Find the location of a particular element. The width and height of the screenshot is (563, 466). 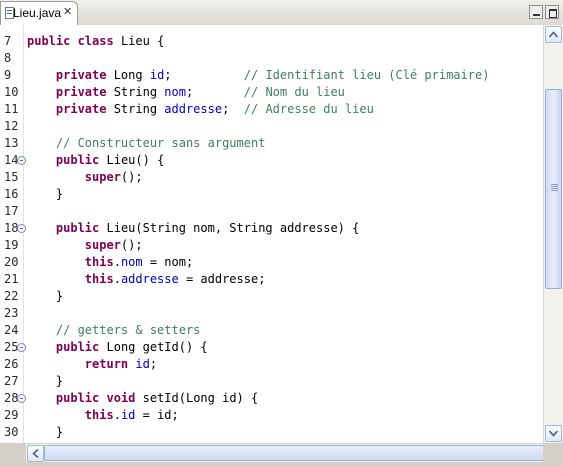

line-number: 11 is located at coordinates (11, 109).